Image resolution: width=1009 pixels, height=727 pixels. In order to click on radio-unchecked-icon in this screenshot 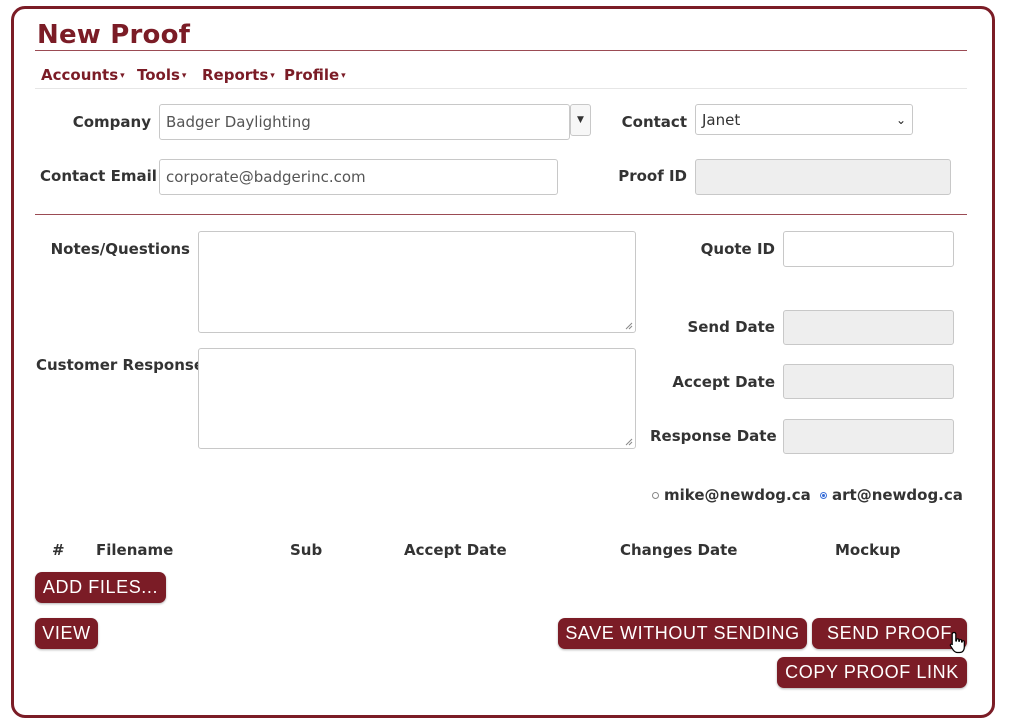, I will do `click(655, 495)`.